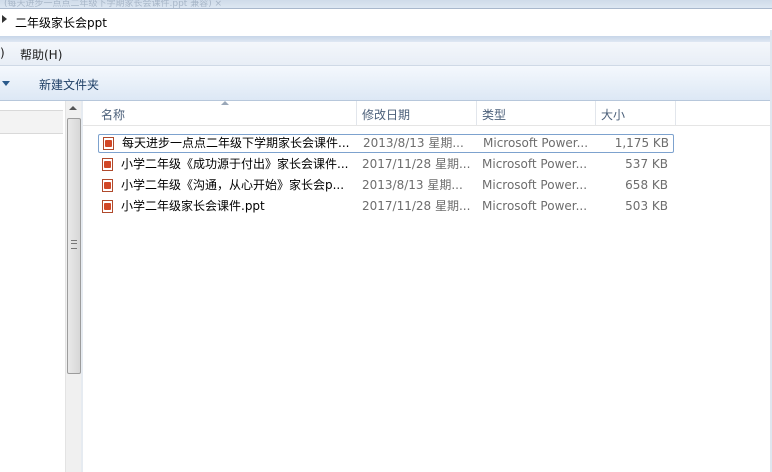 The image size is (772, 472). What do you see at coordinates (113, 4) in the screenshot?
I see `window-title-ghost: (每天进步一点点二年级下学期家长会课件.ppt 兼容) ×` at bounding box center [113, 4].